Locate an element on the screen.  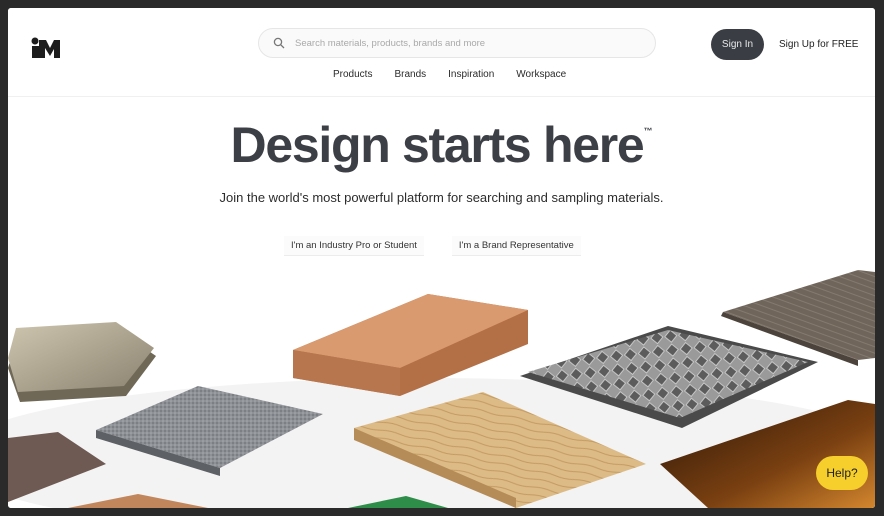
nav-products: Products is located at coordinates (352, 74).